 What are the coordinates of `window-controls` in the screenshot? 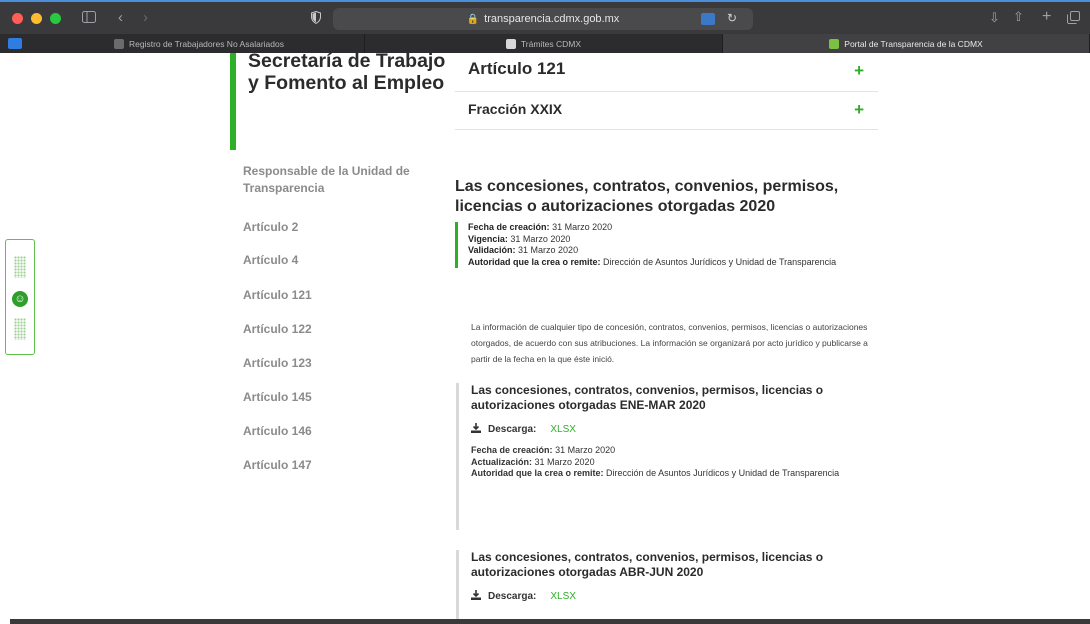 It's located at (36, 18).